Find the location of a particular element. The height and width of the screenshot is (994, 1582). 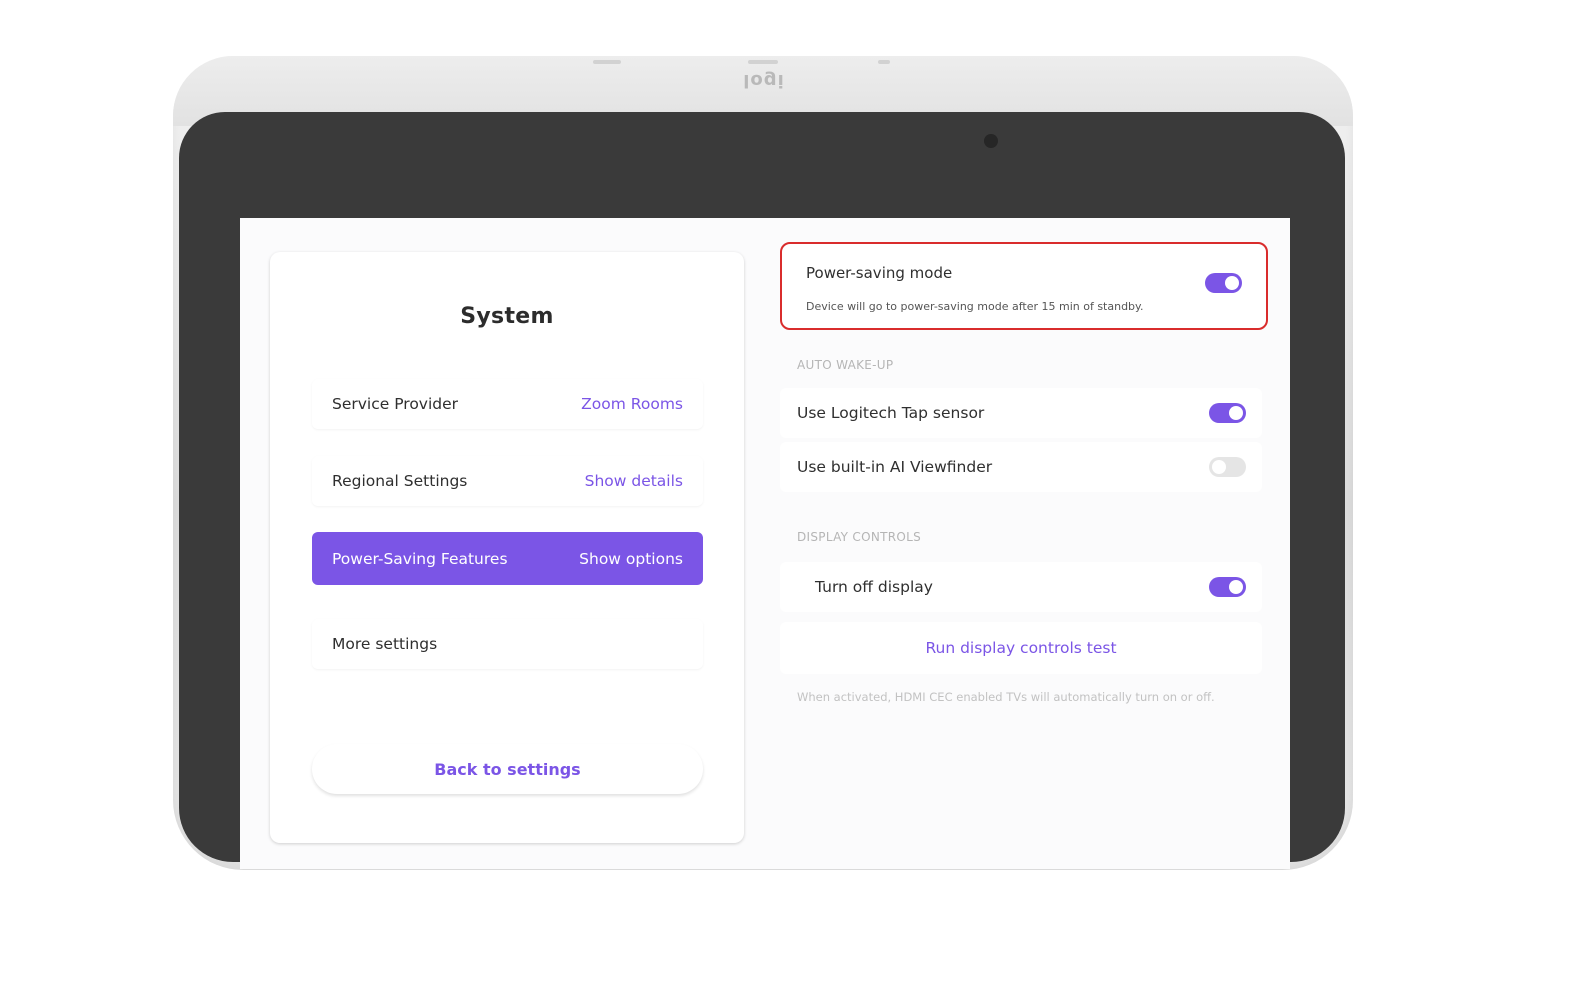

row-label: More settings is located at coordinates (385, 644).